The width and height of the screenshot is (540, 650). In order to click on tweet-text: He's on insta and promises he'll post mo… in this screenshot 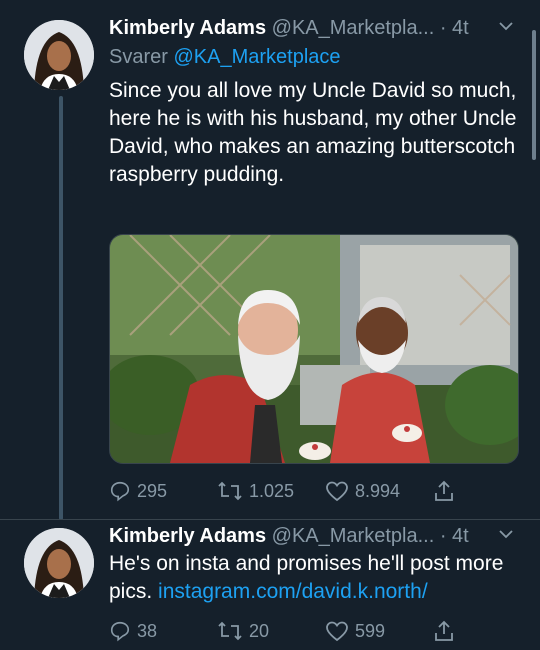, I will do `click(314, 578)`.